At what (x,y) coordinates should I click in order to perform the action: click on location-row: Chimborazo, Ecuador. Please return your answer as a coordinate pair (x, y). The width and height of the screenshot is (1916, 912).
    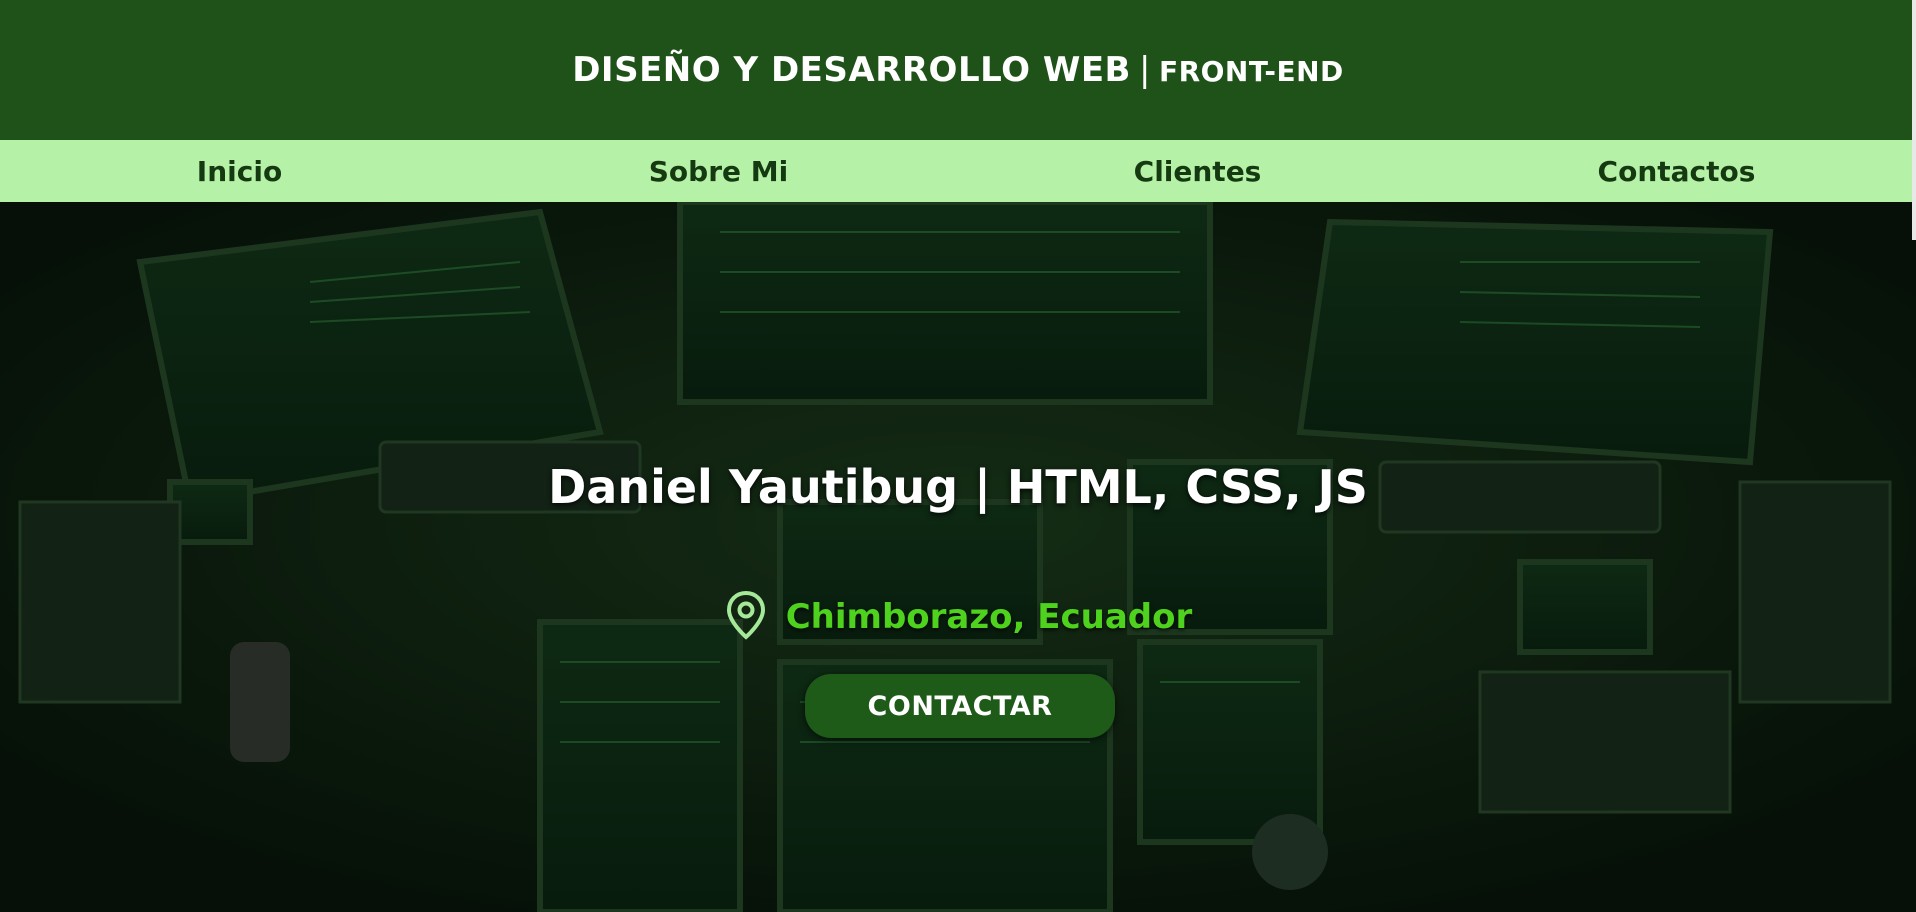
    Looking at the image, I should click on (958, 617).